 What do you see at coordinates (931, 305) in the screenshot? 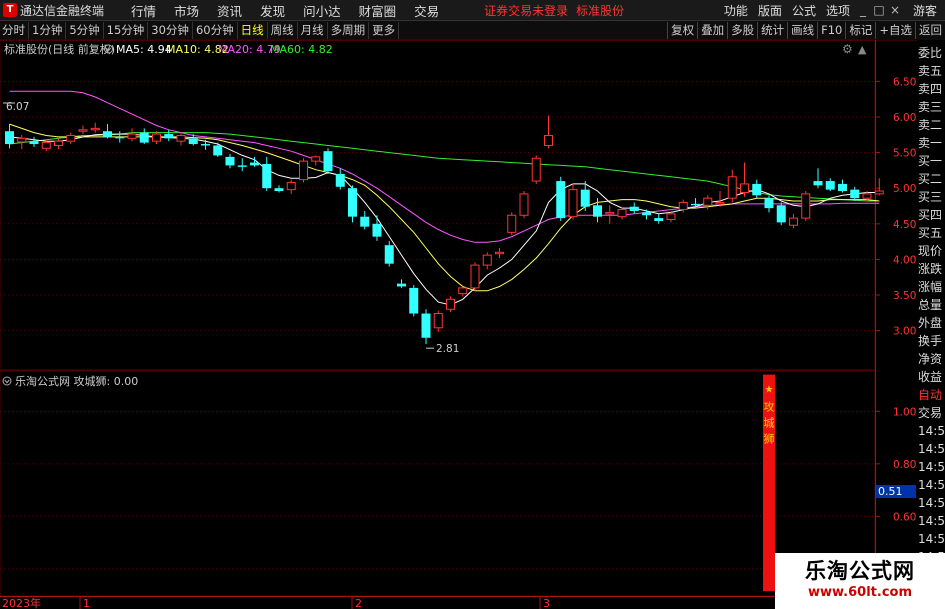
I see `side-volume: 总量` at bounding box center [931, 305].